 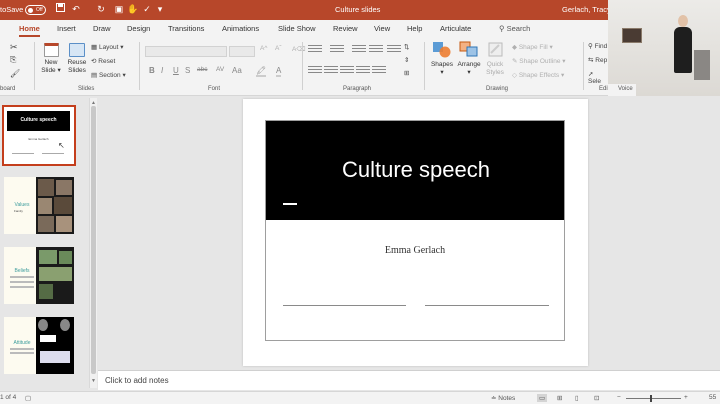 What do you see at coordinates (35, 10) in the screenshot?
I see `autosave-toggle: Off` at bounding box center [35, 10].